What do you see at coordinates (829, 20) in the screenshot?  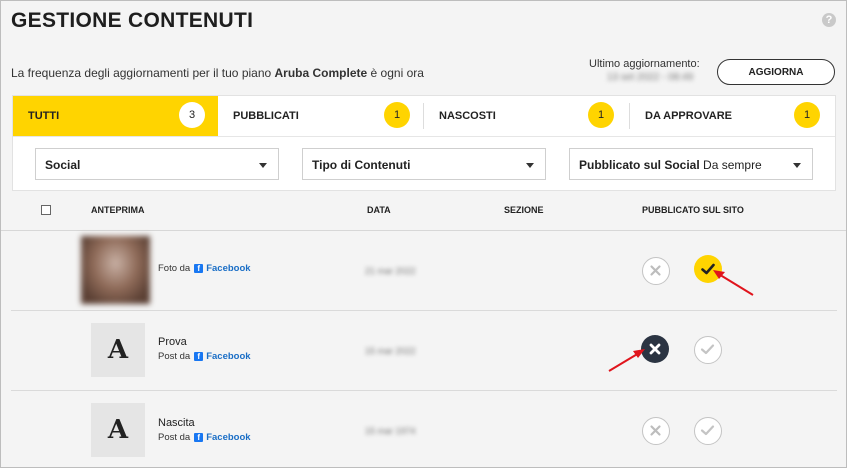 I see `help-icon: ?` at bounding box center [829, 20].